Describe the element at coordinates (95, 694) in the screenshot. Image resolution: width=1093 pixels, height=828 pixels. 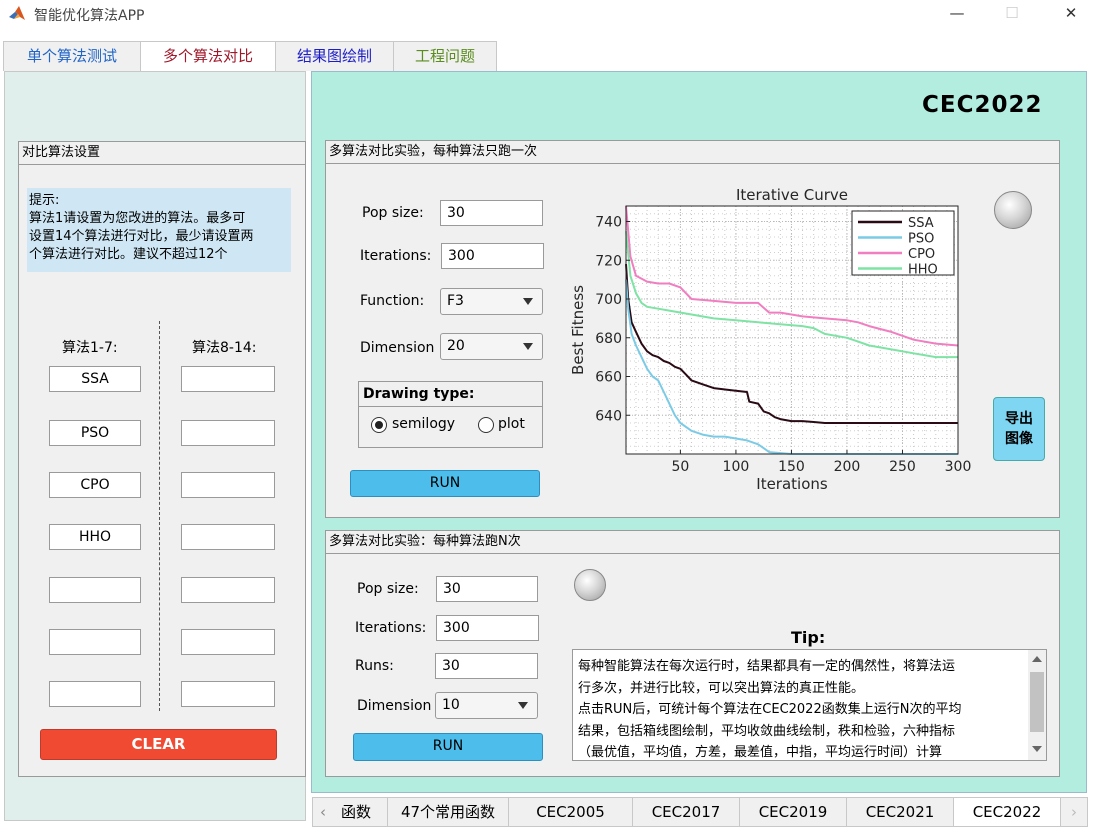
I see `algorithm-7-field` at that location.